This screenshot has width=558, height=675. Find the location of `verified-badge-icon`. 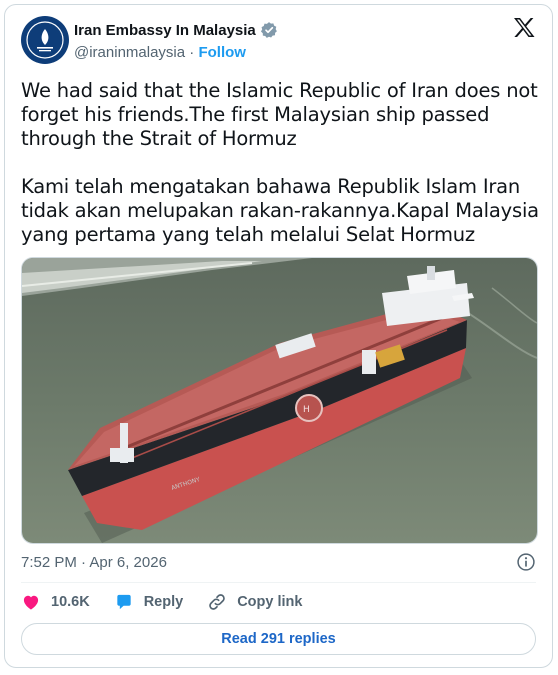

verified-badge-icon is located at coordinates (268, 30).